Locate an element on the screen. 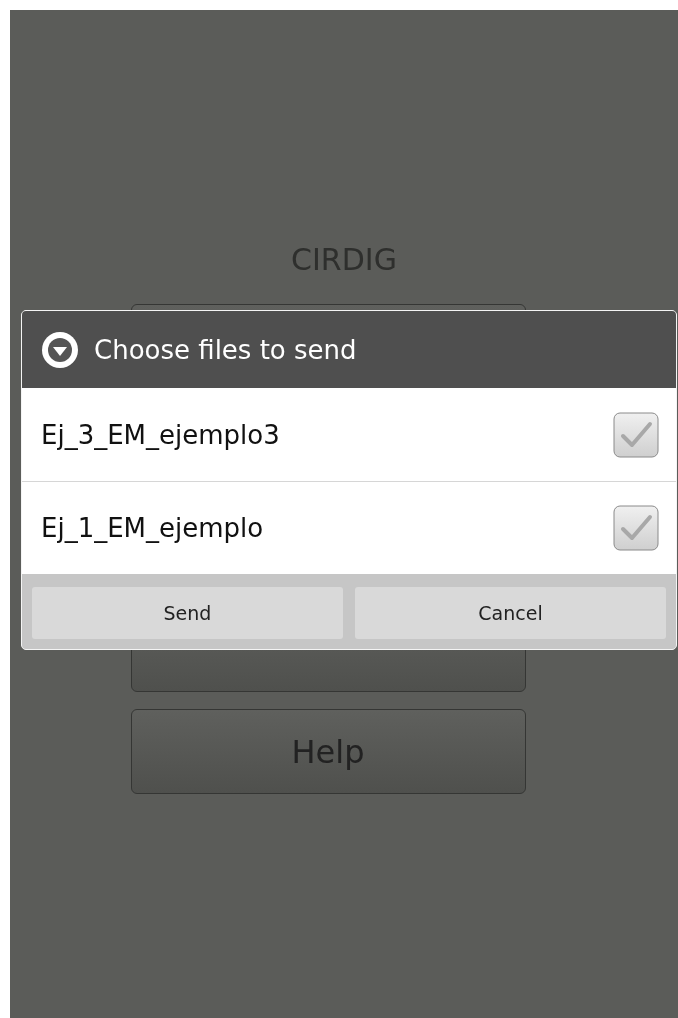 The image size is (678, 1018). dialog-title: Choose files to send is located at coordinates (225, 349).